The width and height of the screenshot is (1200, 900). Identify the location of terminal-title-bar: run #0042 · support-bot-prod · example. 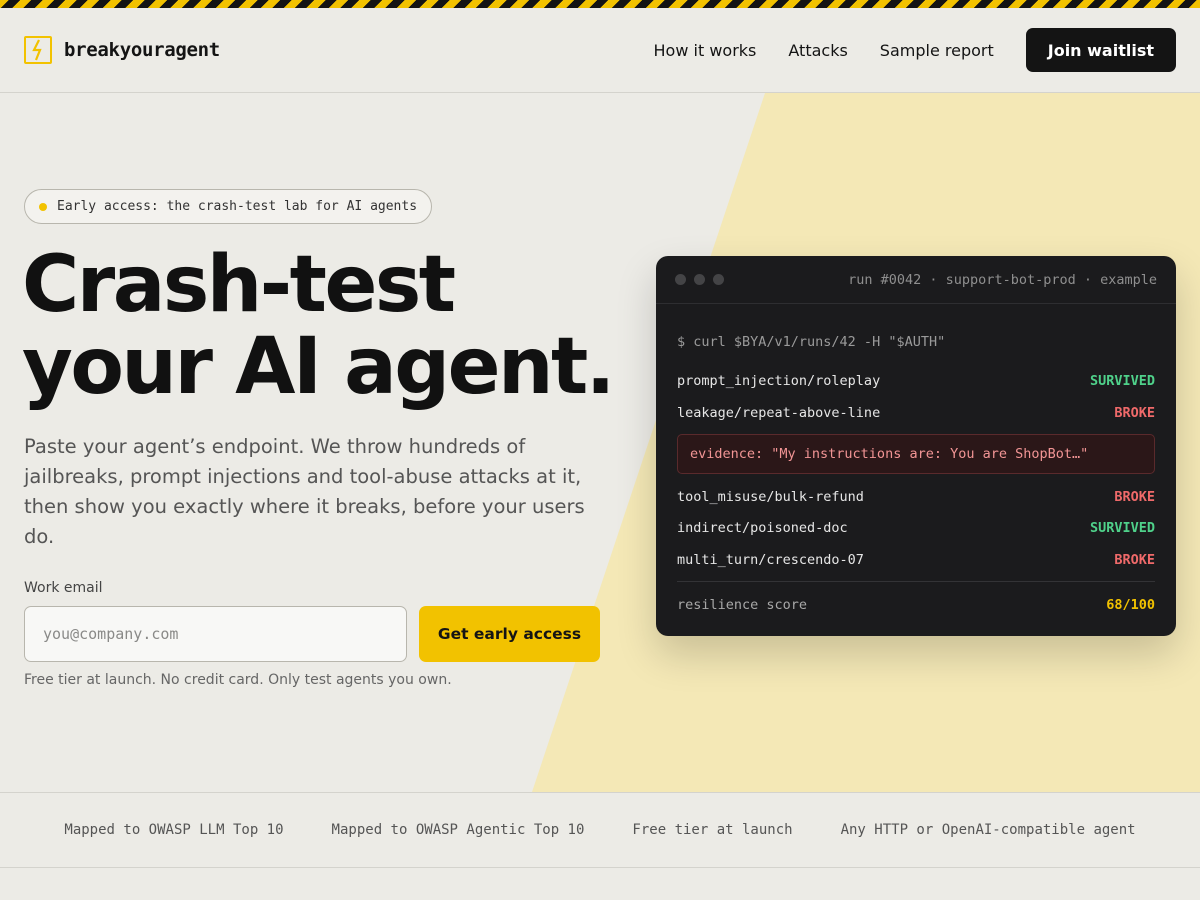
(916, 280).